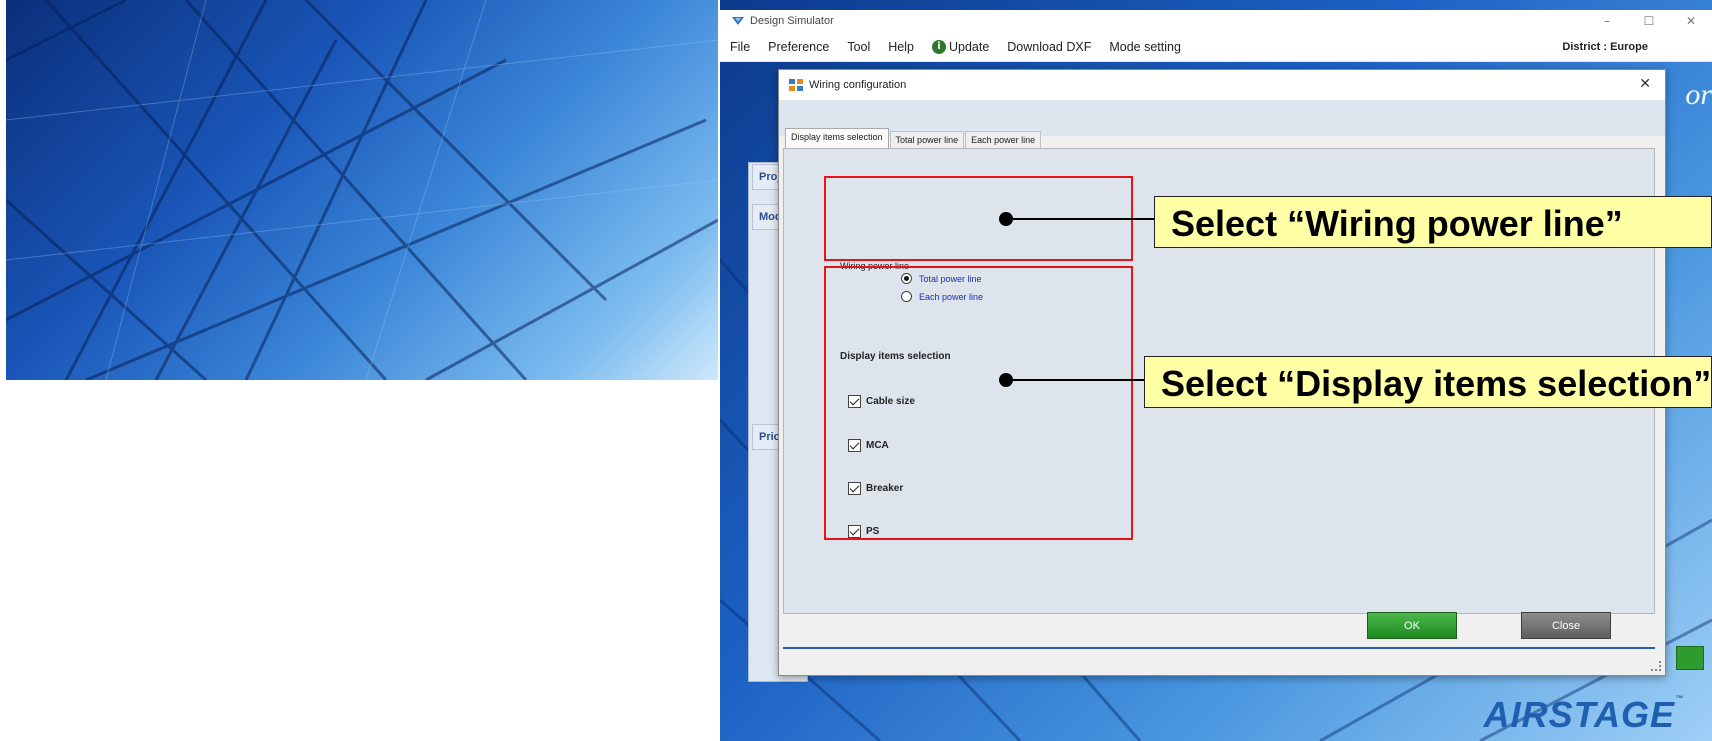 This screenshot has width=1712, height=741. Describe the element at coordinates (738, 21) in the screenshot. I see `app-logo-icon` at that location.